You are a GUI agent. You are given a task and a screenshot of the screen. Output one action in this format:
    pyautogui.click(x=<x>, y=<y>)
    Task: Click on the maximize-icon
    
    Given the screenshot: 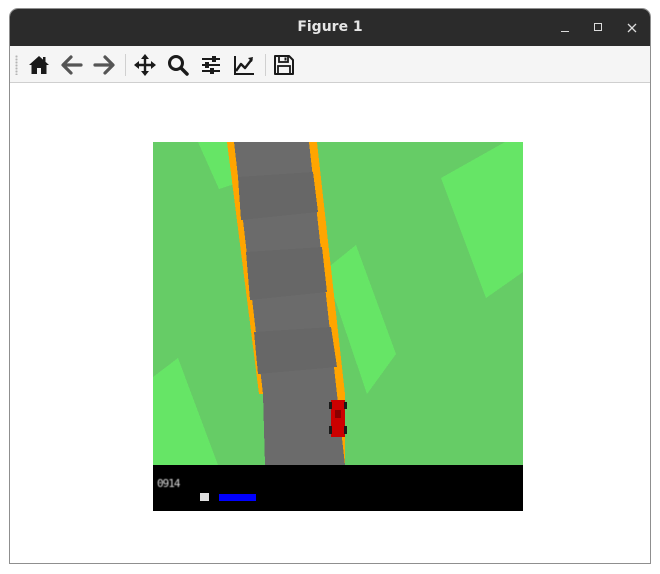 What is the action you would take?
    pyautogui.click(x=598, y=27)
    